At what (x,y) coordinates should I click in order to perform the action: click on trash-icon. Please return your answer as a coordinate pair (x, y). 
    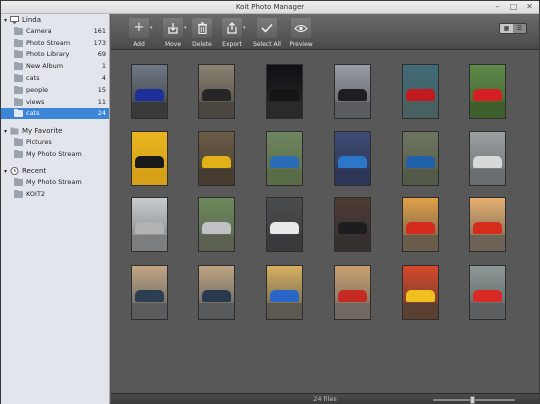
    Looking at the image, I should click on (202, 28).